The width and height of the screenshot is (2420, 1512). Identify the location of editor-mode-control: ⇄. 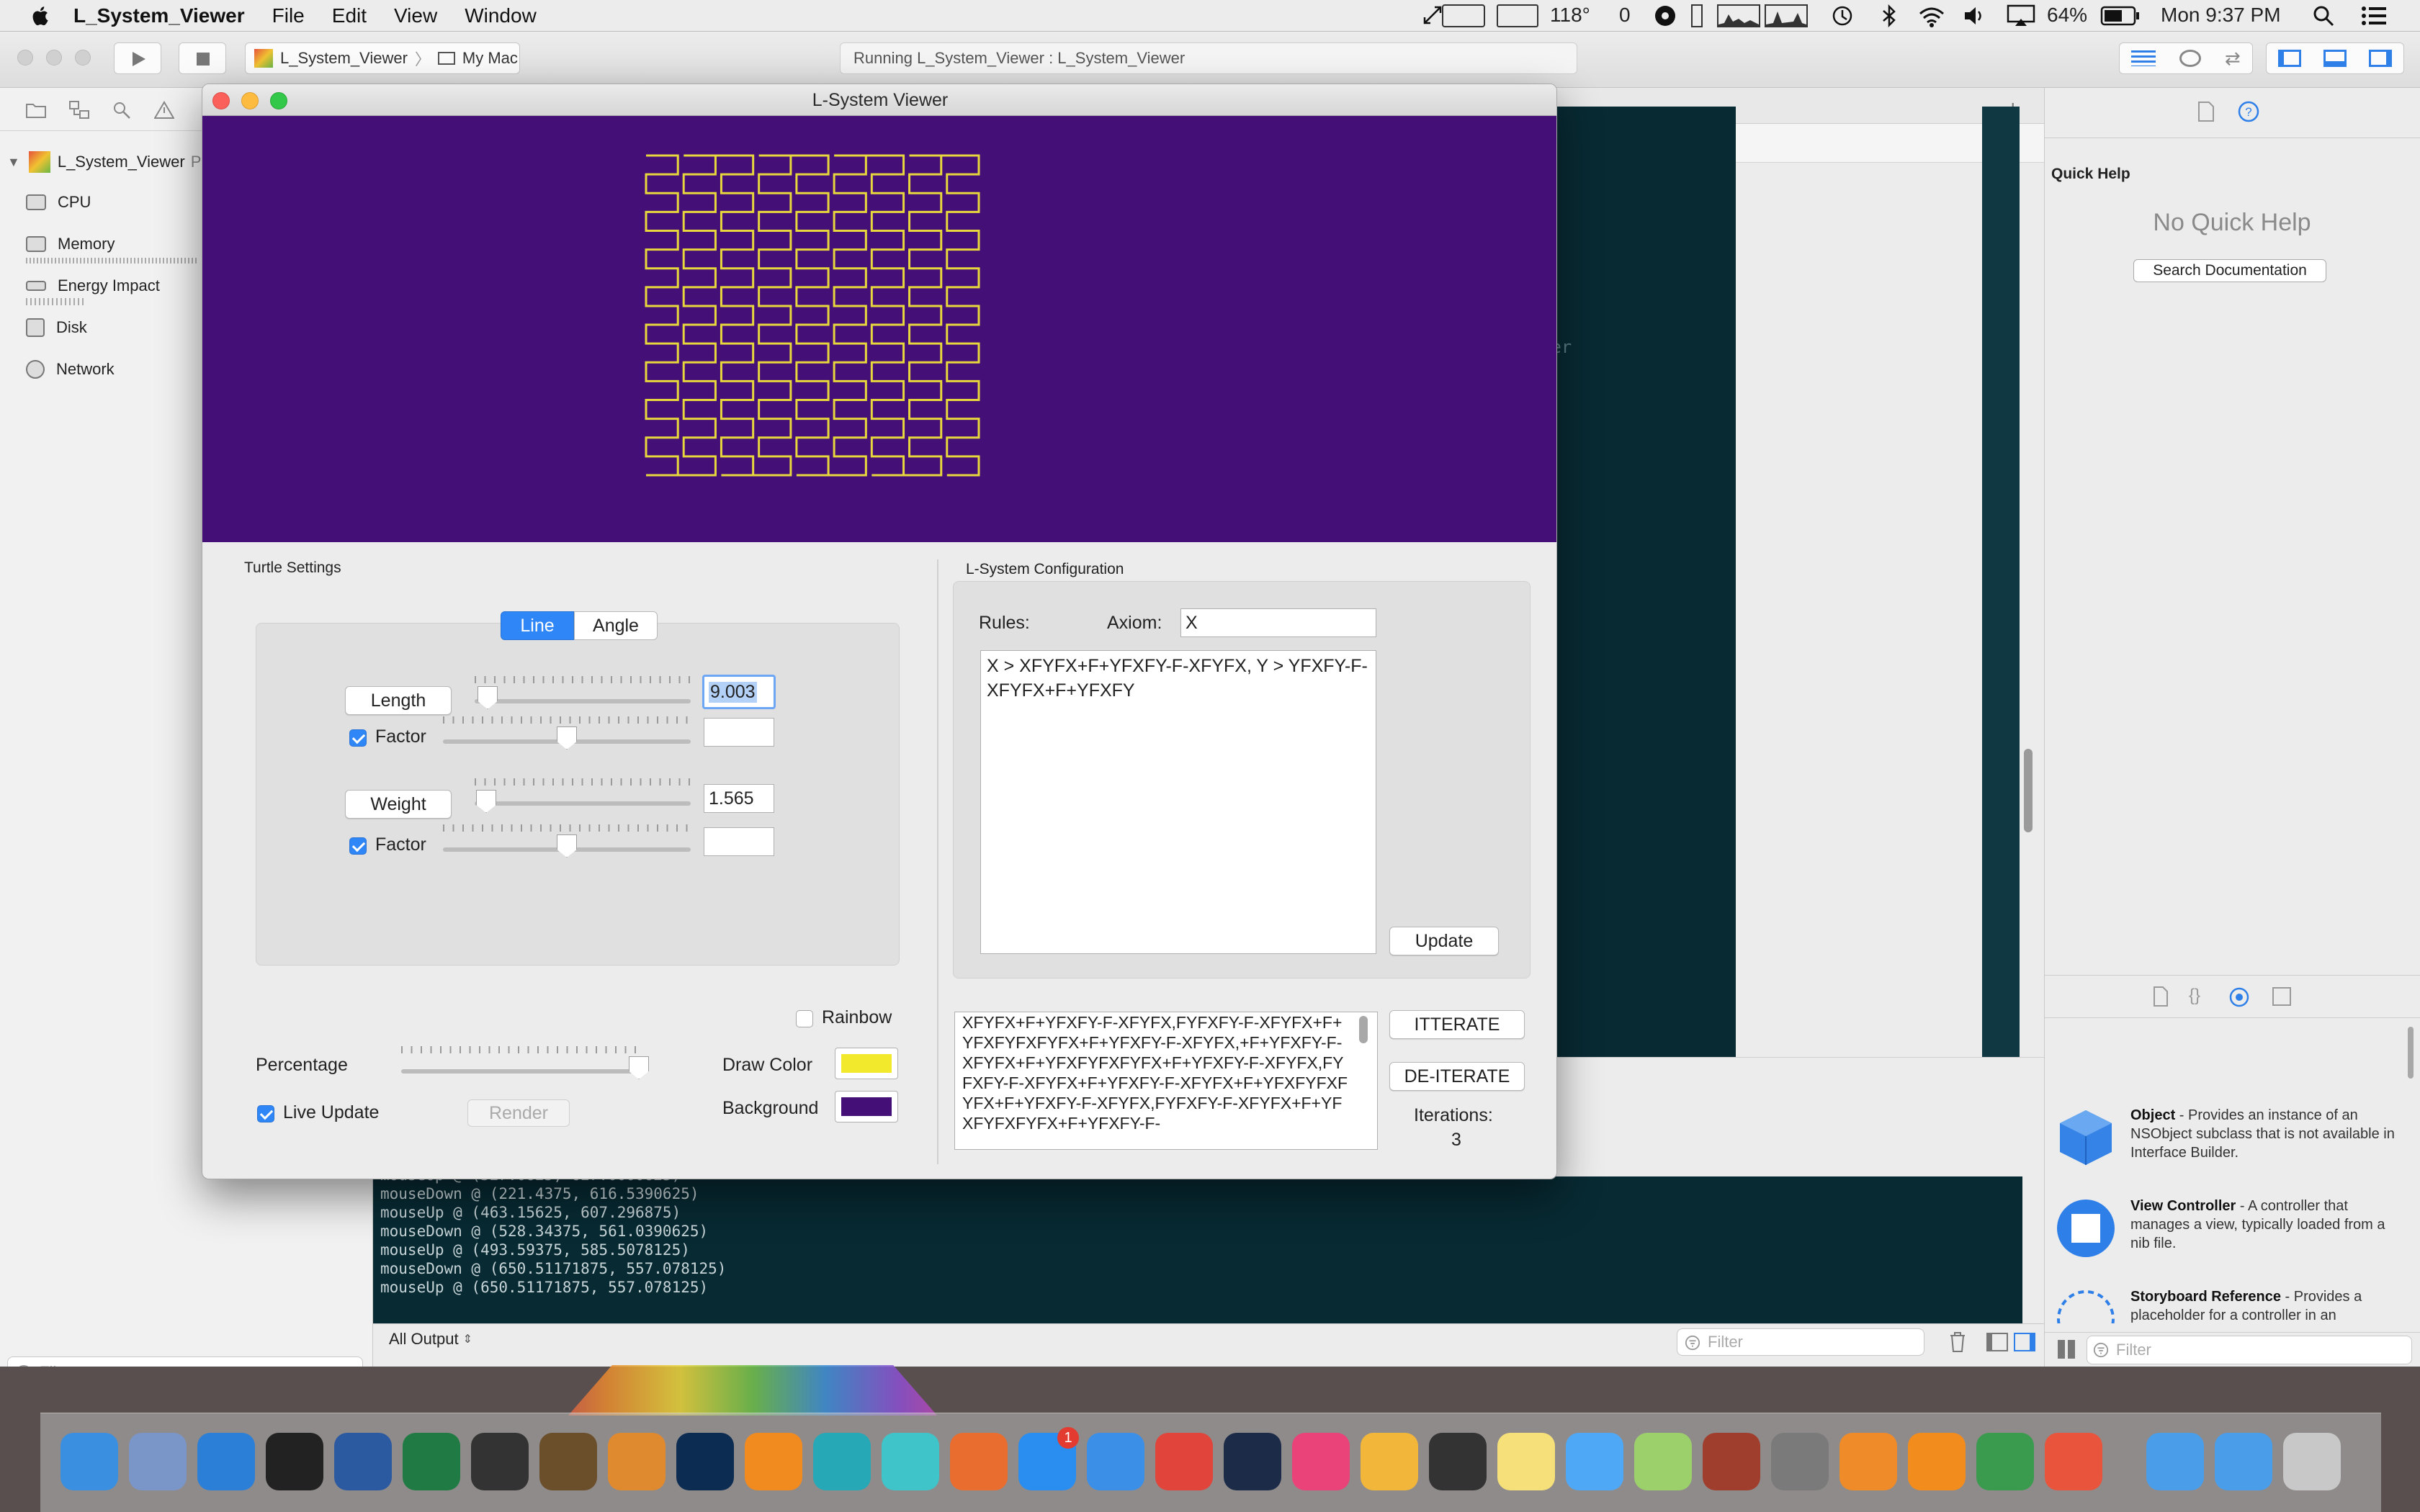
(2186, 58).